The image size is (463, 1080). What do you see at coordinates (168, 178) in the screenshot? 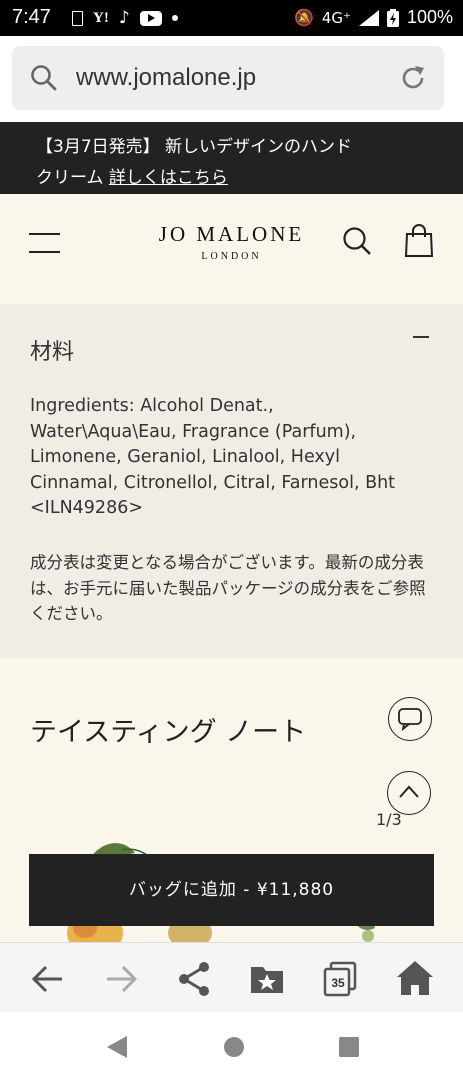
I see `announcement-details-link: 詳しくはこちら` at bounding box center [168, 178].